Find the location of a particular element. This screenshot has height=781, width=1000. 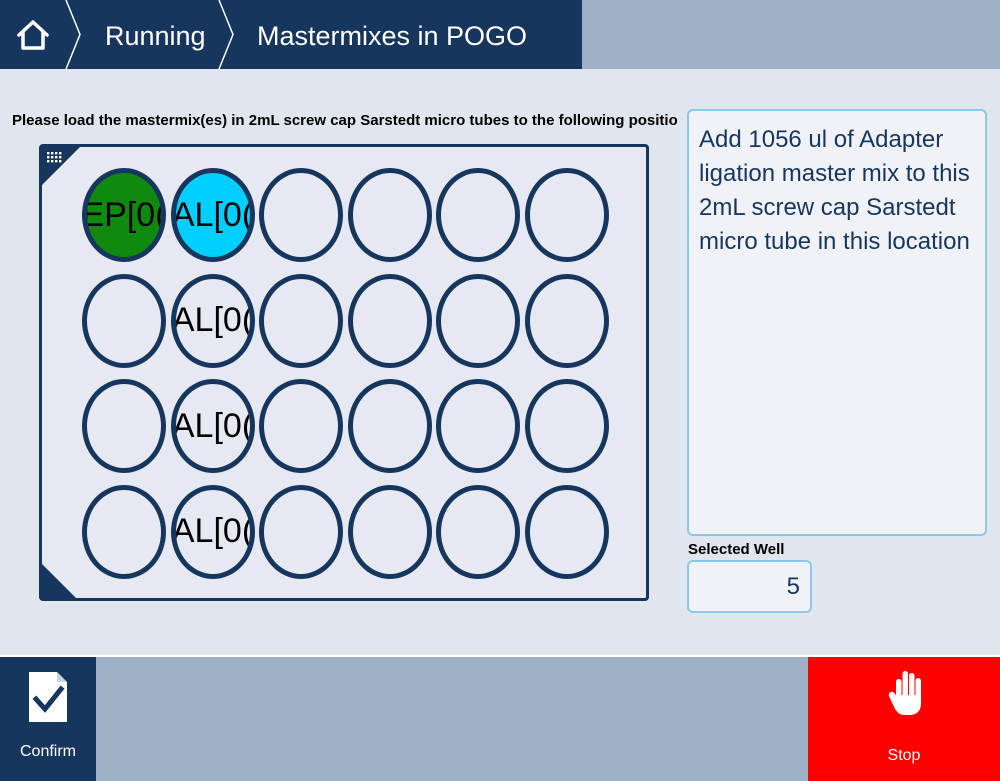

breadcrumb: Running Mastermixes in POGO is located at coordinates (291, 34).